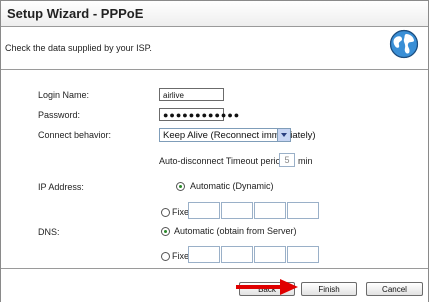 Image resolution: width=429 pixels, height=302 pixels. I want to click on connect-behavior-select: Keep Alive (Reconnect immediately), so click(237, 135).